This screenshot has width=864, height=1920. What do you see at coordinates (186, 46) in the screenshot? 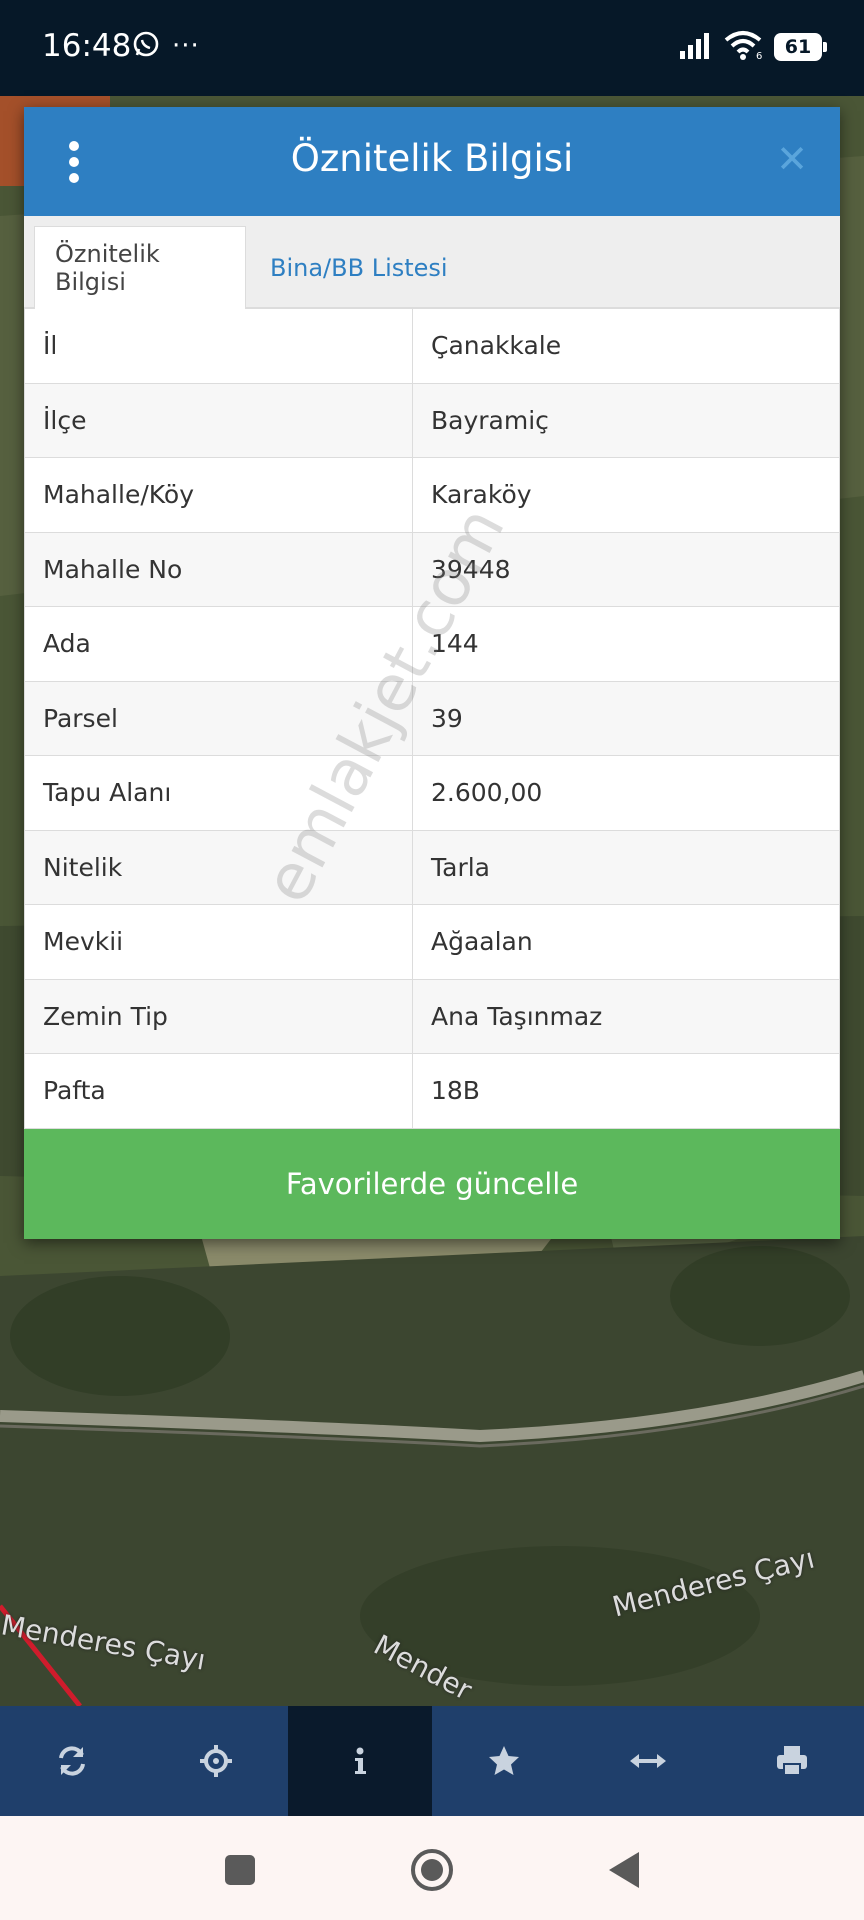
I see `more-notifications-icon: ···` at bounding box center [186, 46].